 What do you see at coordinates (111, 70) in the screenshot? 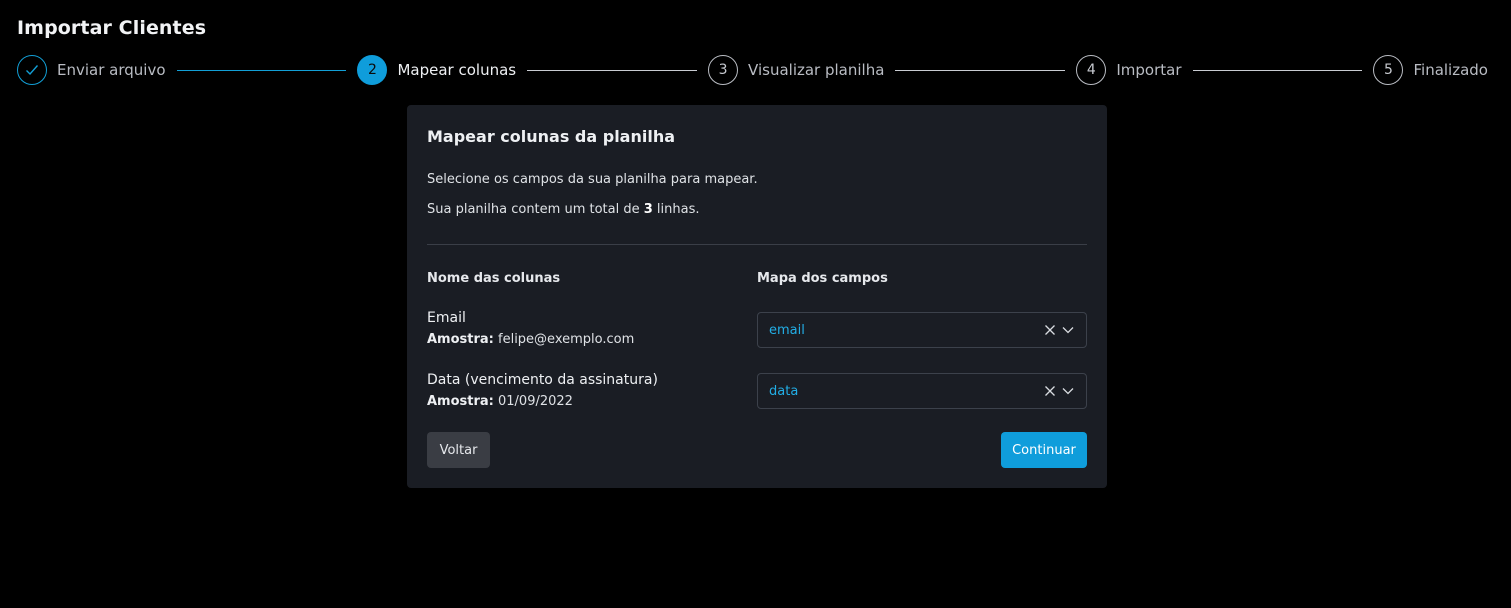
I see `step-label: Enviar arquivo` at bounding box center [111, 70].